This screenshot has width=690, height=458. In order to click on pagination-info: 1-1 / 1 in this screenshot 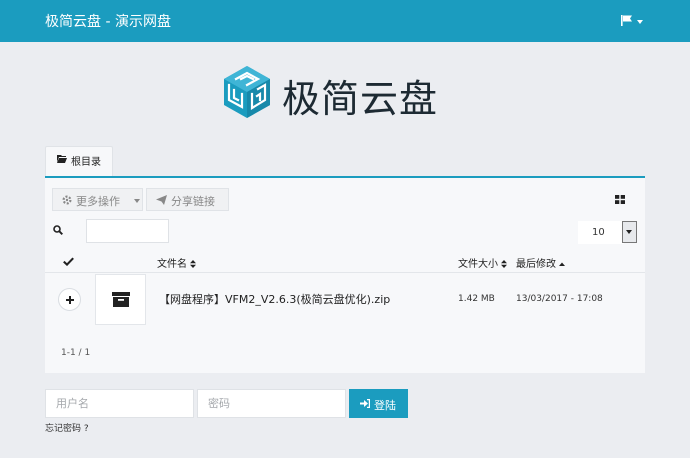, I will do `click(76, 353)`.